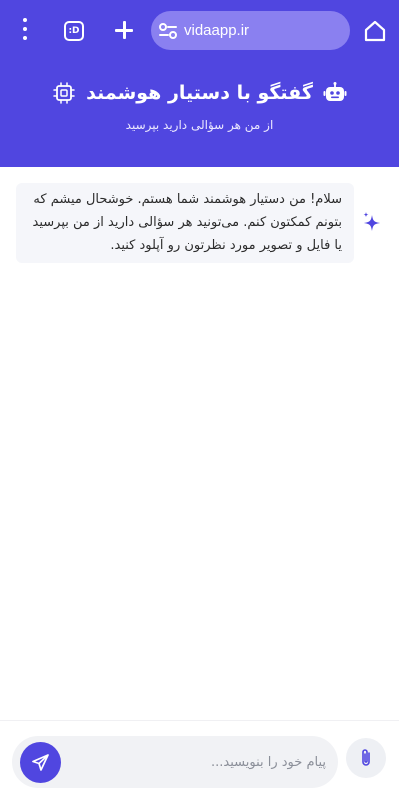  Describe the element at coordinates (199, 125) in the screenshot. I see `header-subtitle: از من هر سؤالی دارید بپرسید` at that location.